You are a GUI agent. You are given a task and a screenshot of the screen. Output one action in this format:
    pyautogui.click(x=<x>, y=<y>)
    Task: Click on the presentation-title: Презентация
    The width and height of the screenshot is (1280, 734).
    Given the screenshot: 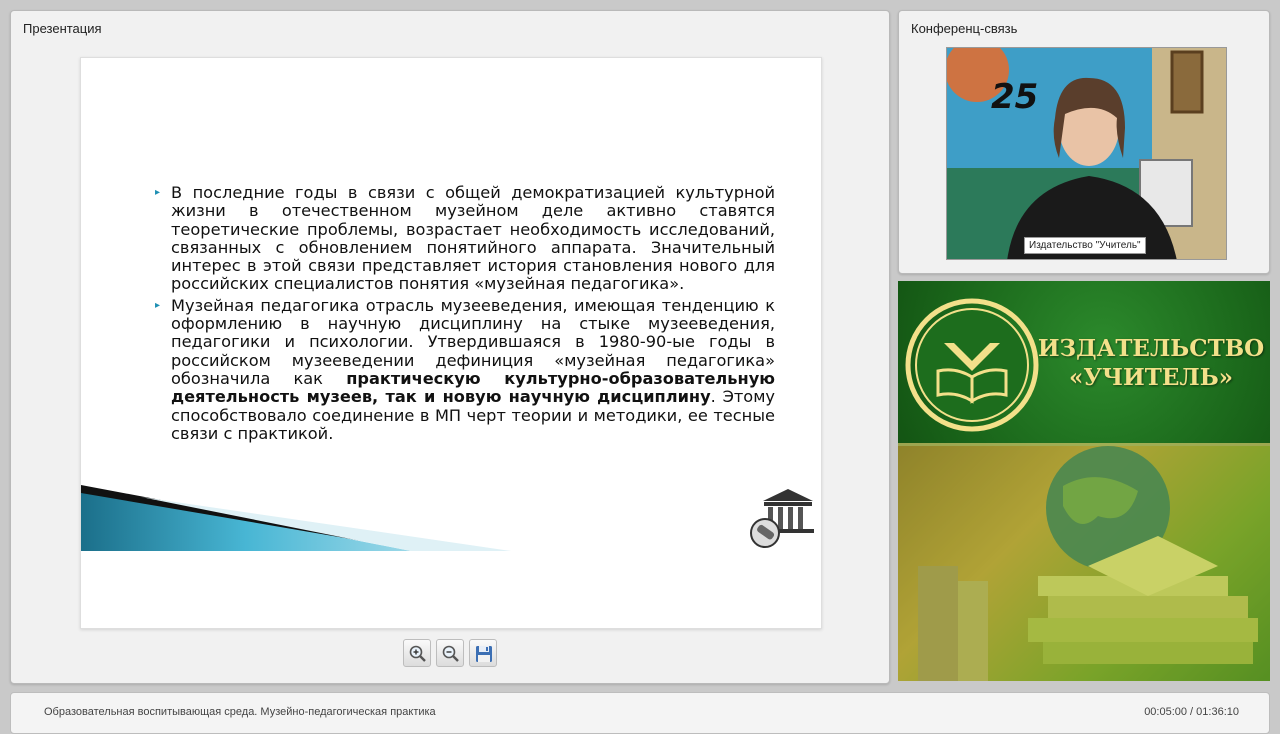 What is the action you would take?
    pyautogui.click(x=62, y=28)
    